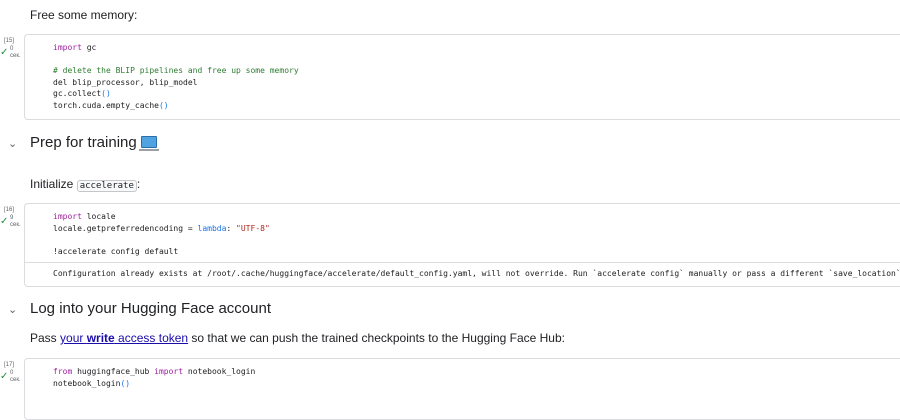  Describe the element at coordinates (125, 228) in the screenshot. I see `code-token: locale.getpreferredencoding =` at that location.